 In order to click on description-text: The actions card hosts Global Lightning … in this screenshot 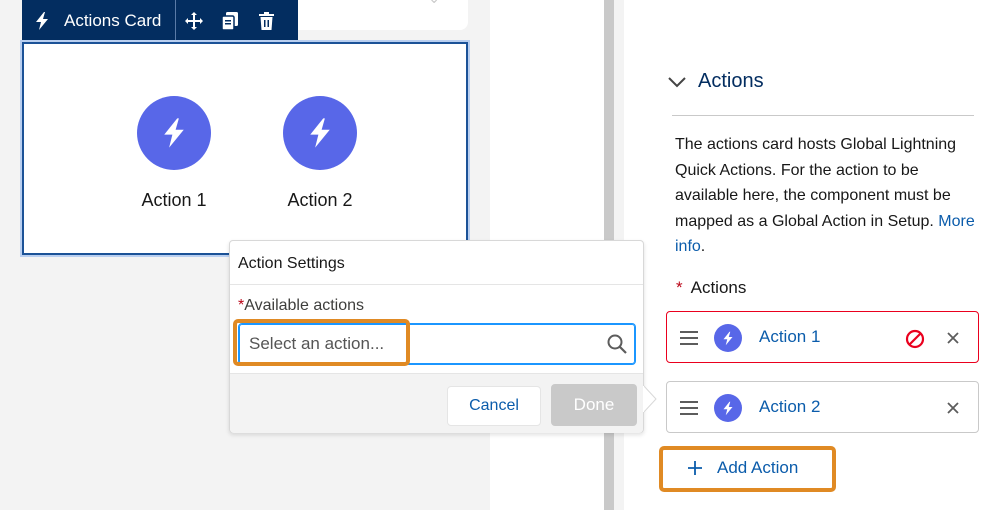, I will do `click(816, 183)`.